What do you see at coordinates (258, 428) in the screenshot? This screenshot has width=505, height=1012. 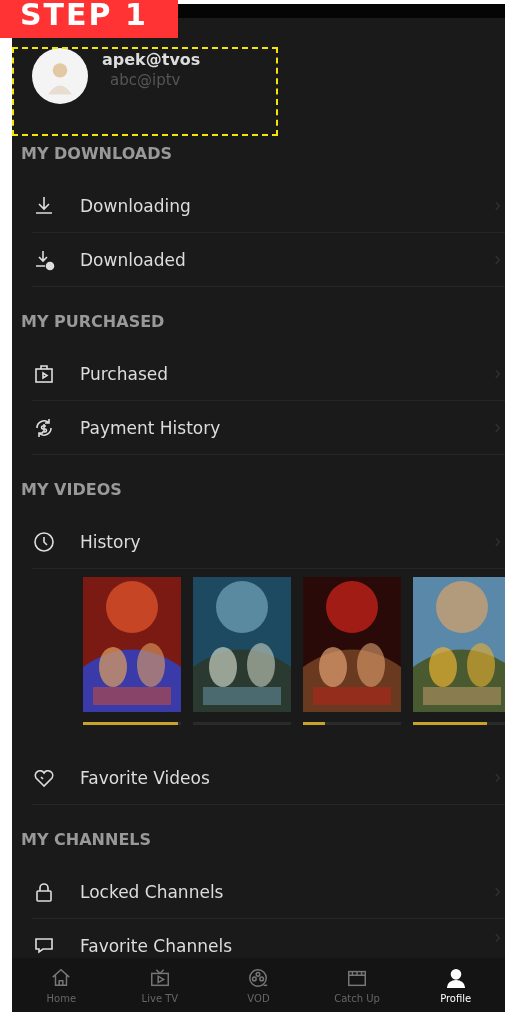 I see `menu-item: Payment History` at bounding box center [258, 428].